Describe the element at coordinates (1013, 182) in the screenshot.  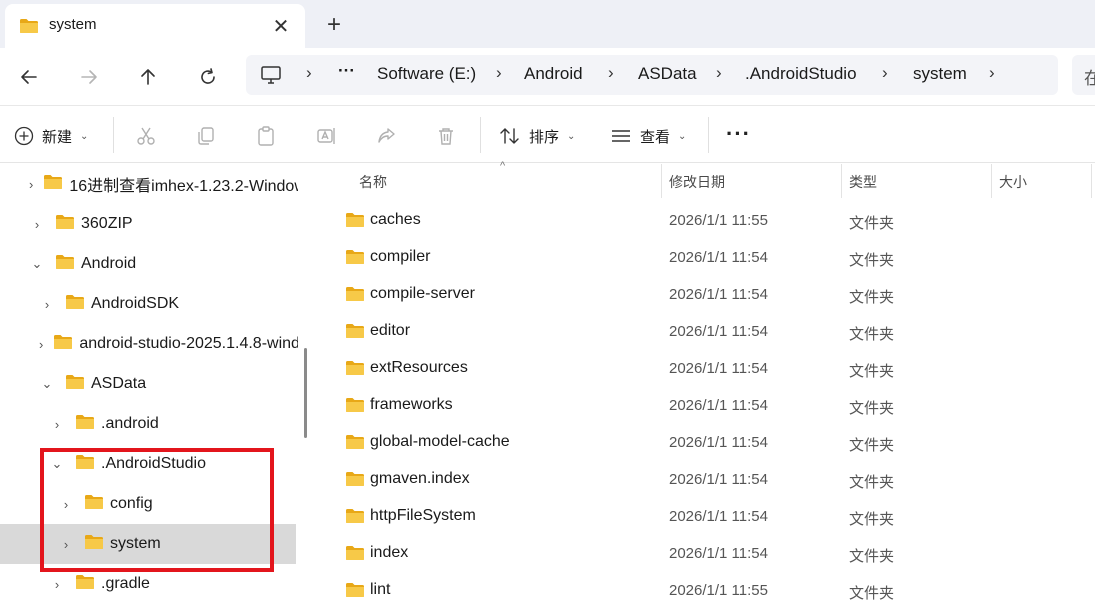
I see `column-size: 大小` at that location.